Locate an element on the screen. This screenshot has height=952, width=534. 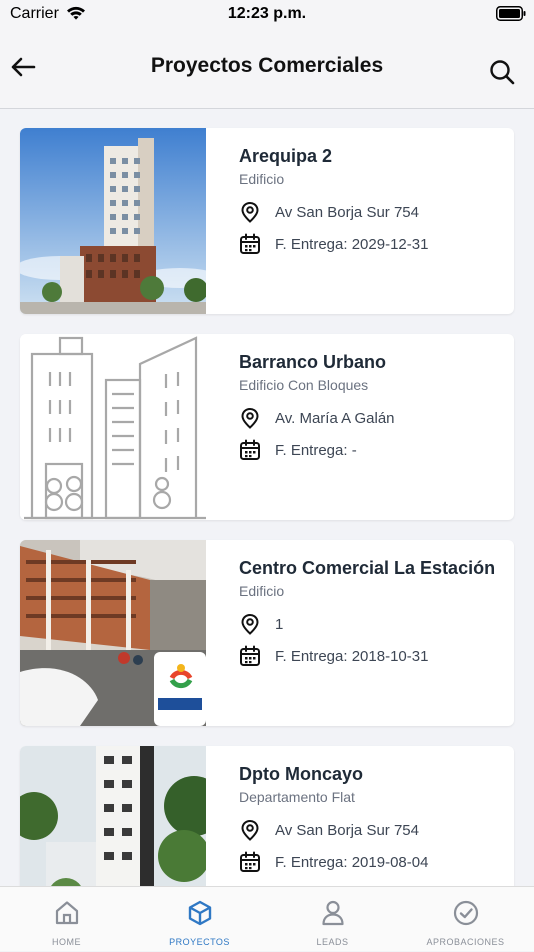
battery-icon is located at coordinates (511, 13).